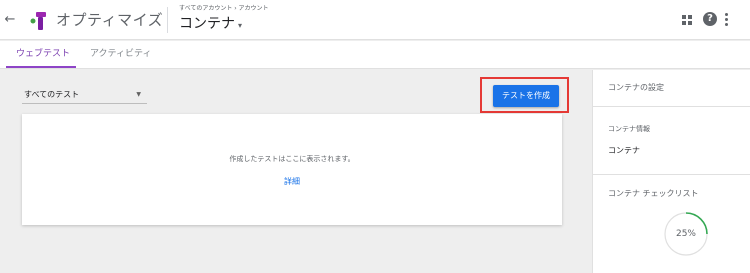 The height and width of the screenshot is (273, 750). What do you see at coordinates (167, 20) in the screenshot?
I see `header-divider` at bounding box center [167, 20].